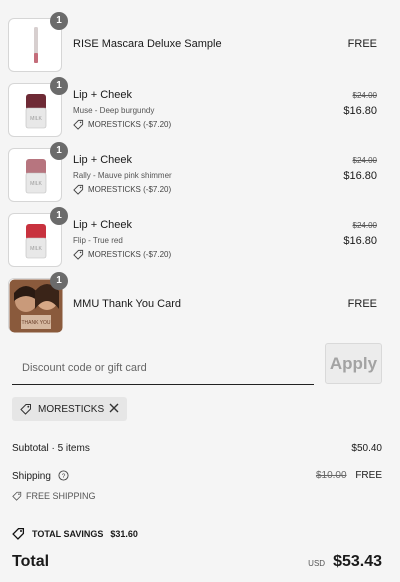 This screenshot has height=582, width=400. What do you see at coordinates (357, 561) in the screenshot?
I see `total-amount: $53.43` at bounding box center [357, 561].